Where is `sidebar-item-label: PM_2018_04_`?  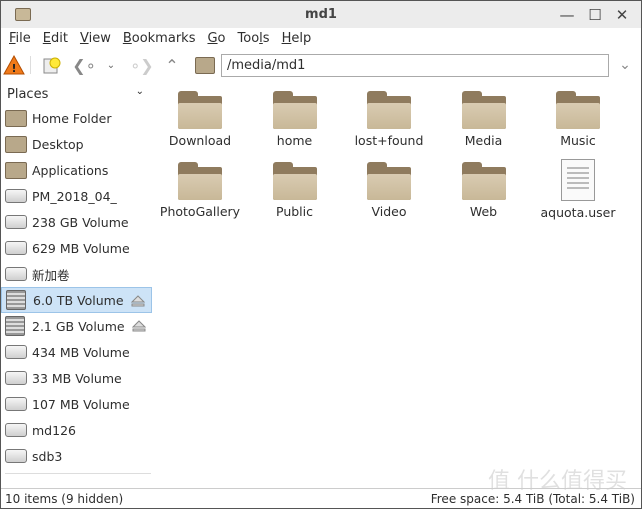 sidebar-item-label: PM_2018_04_ is located at coordinates (74, 196).